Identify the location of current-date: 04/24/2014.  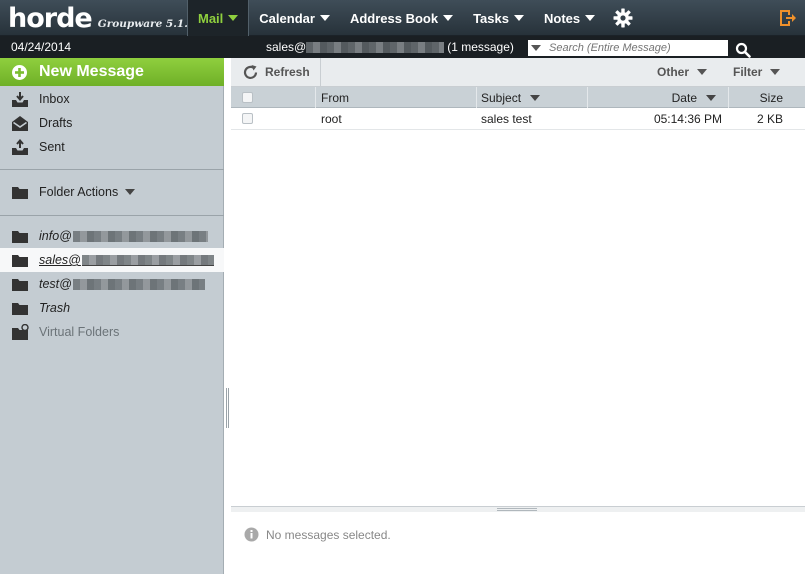
(41, 47).